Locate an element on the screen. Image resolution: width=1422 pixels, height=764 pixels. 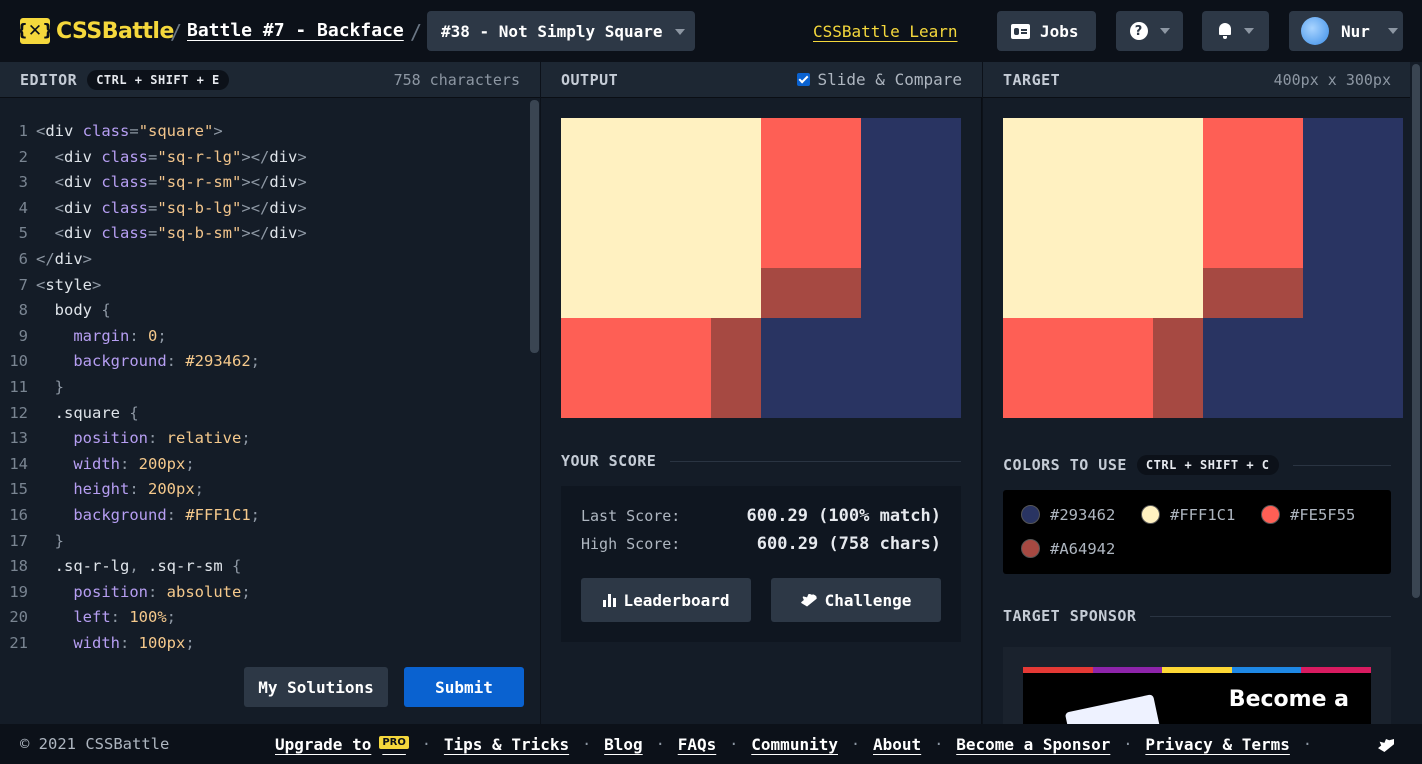
footer-link-upgrade: Upgrade to PRO is located at coordinates (342, 744).